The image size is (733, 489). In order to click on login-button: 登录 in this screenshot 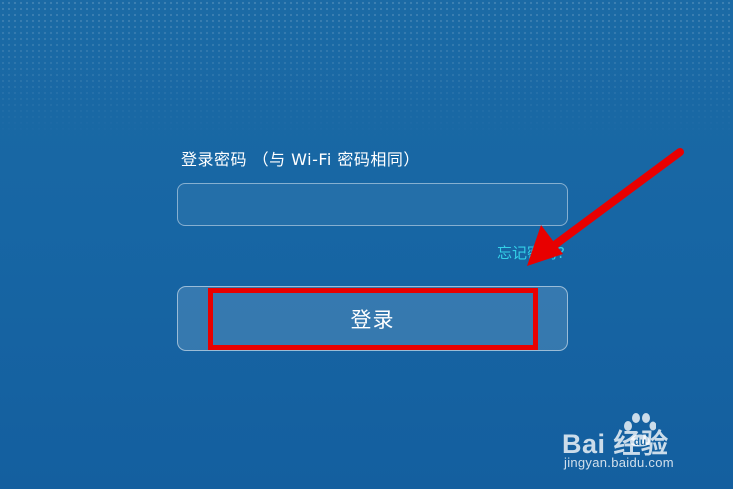, I will do `click(372, 318)`.